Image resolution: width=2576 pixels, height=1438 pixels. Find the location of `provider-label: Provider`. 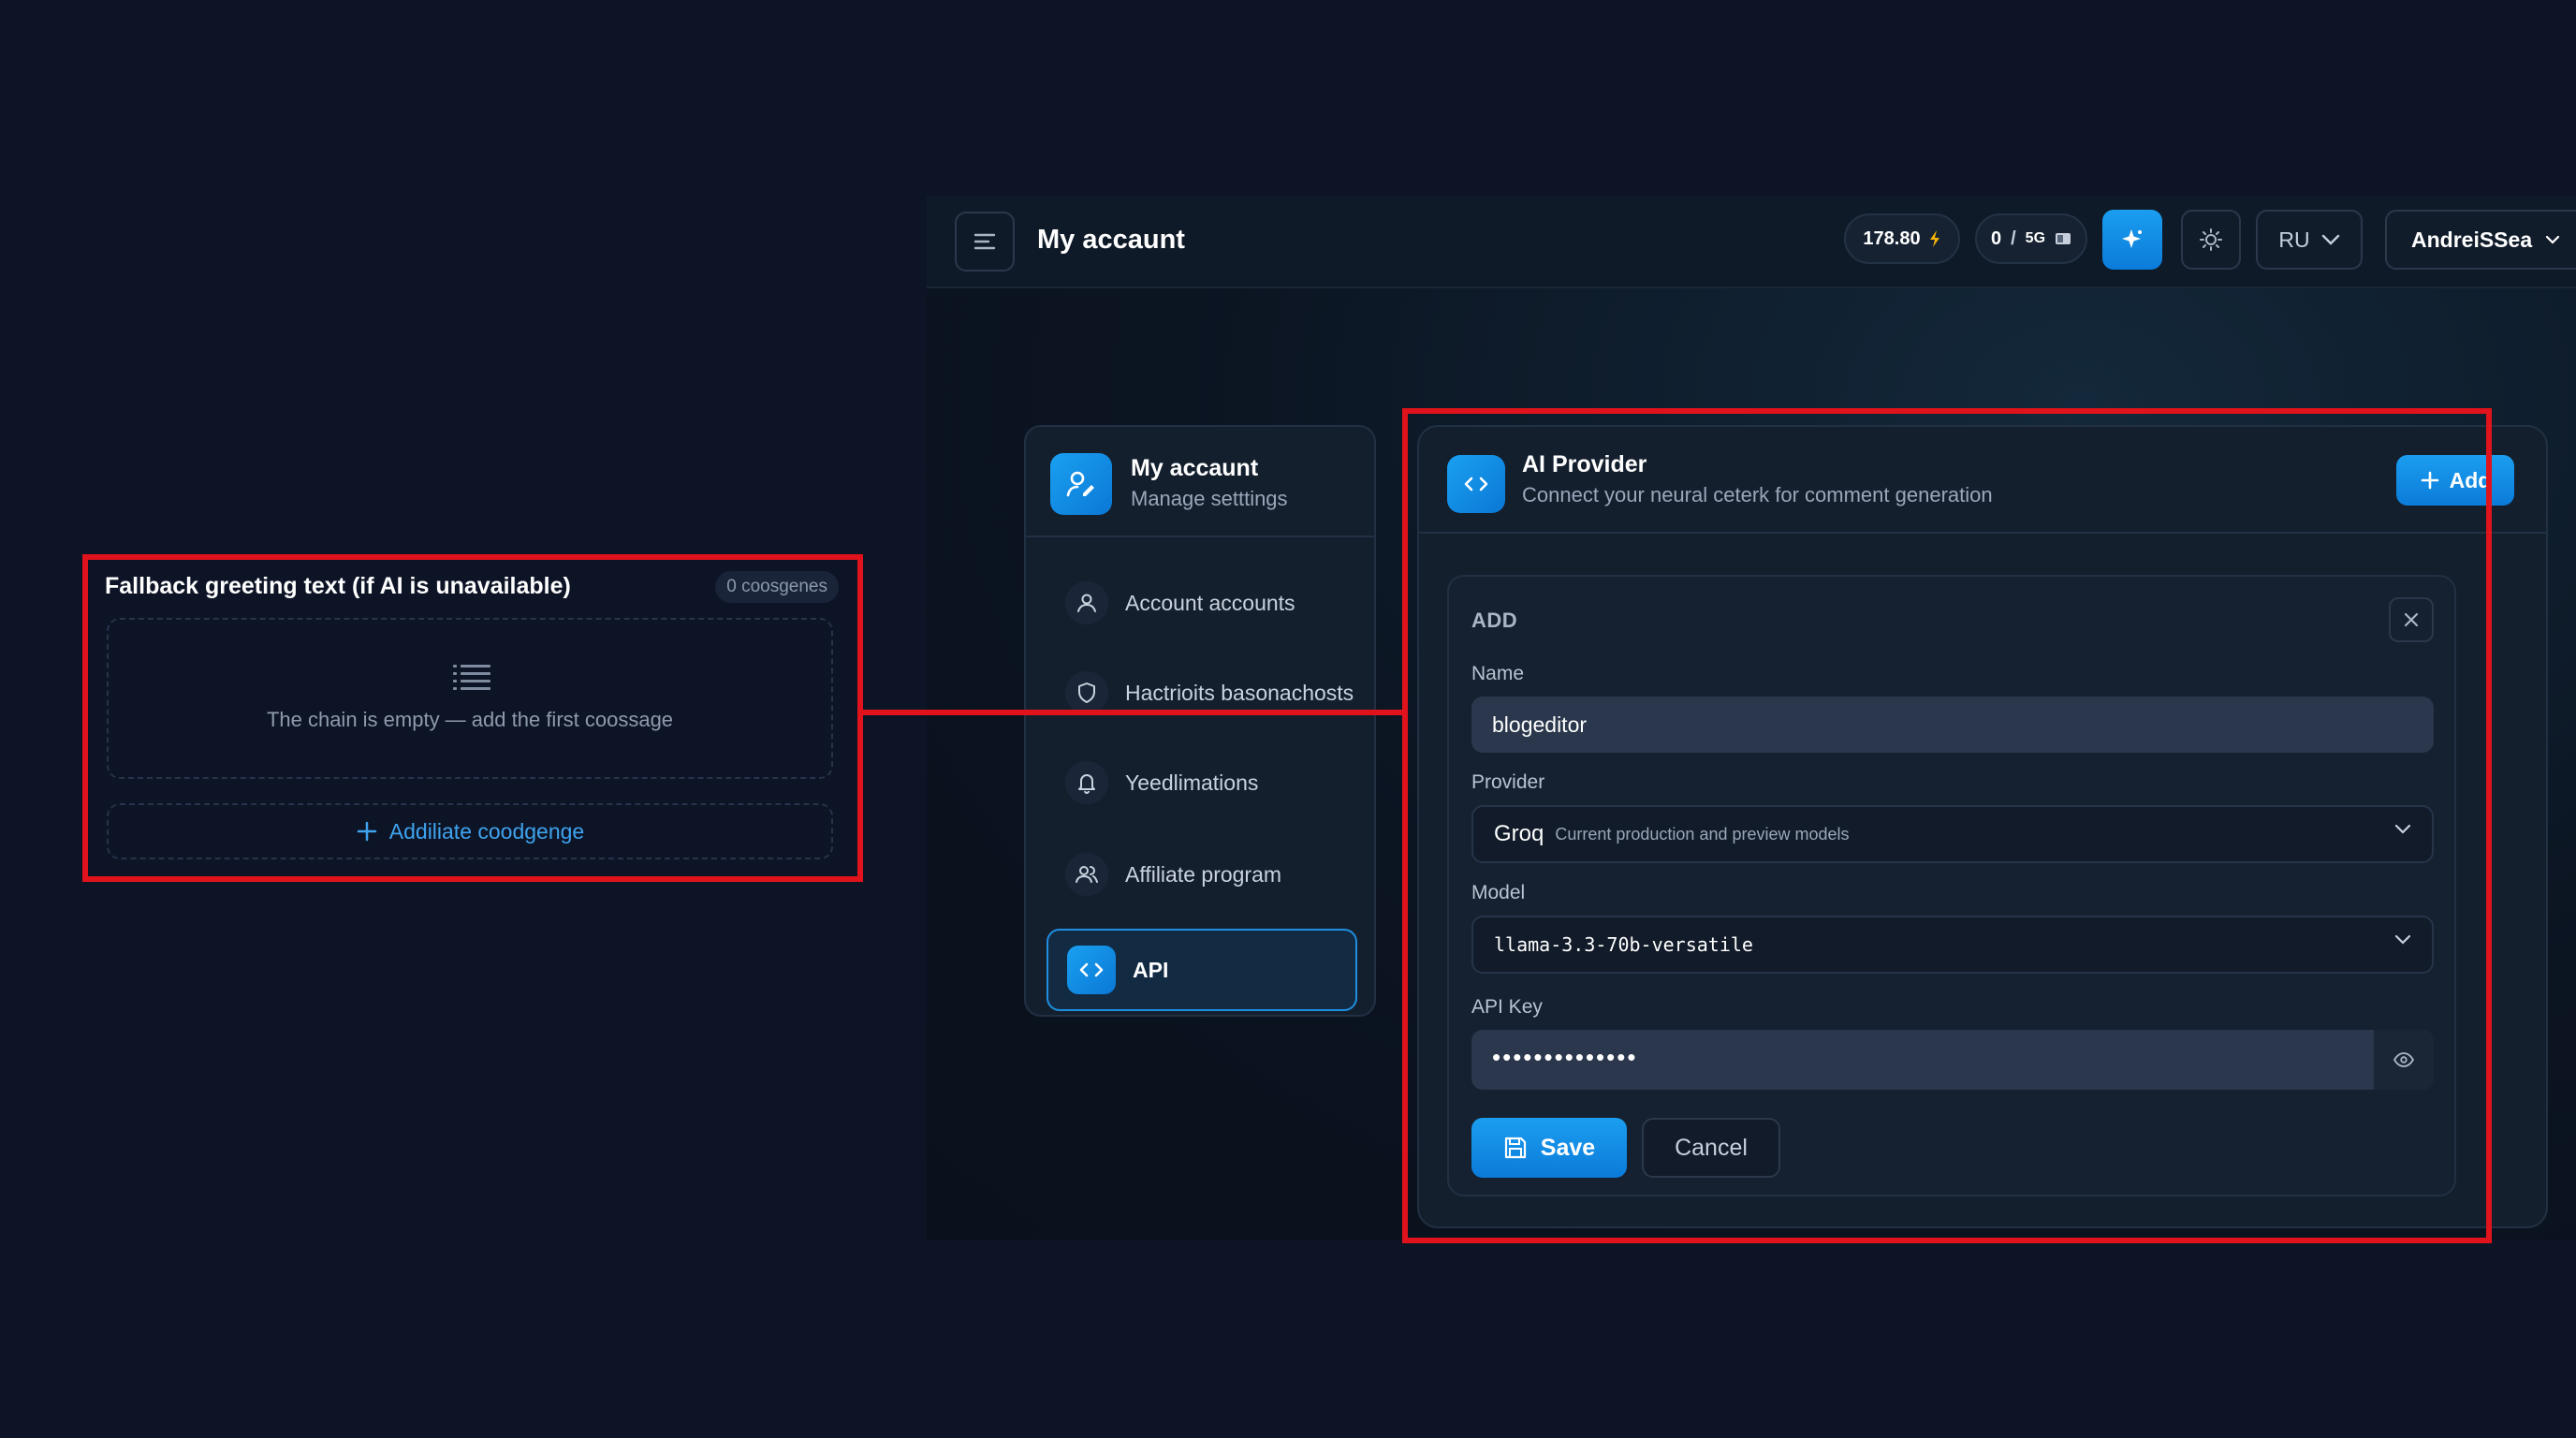

provider-label: Provider is located at coordinates (1508, 782).